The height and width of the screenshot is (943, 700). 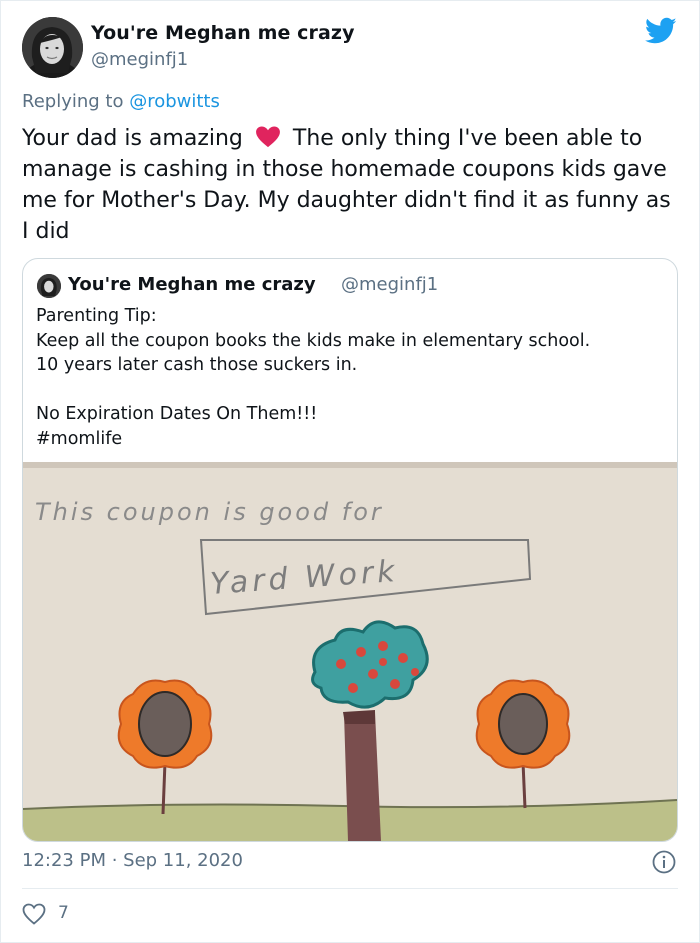 What do you see at coordinates (76, 101) in the screenshot?
I see `replying-prefix: Replying to` at bounding box center [76, 101].